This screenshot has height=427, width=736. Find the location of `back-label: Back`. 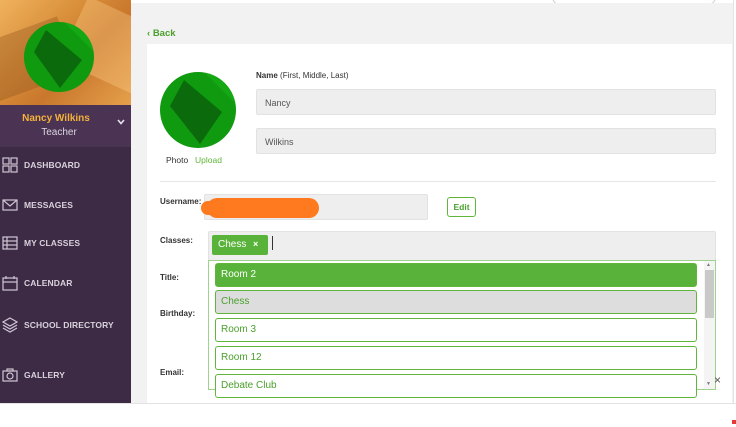

back-label: Back is located at coordinates (164, 33).